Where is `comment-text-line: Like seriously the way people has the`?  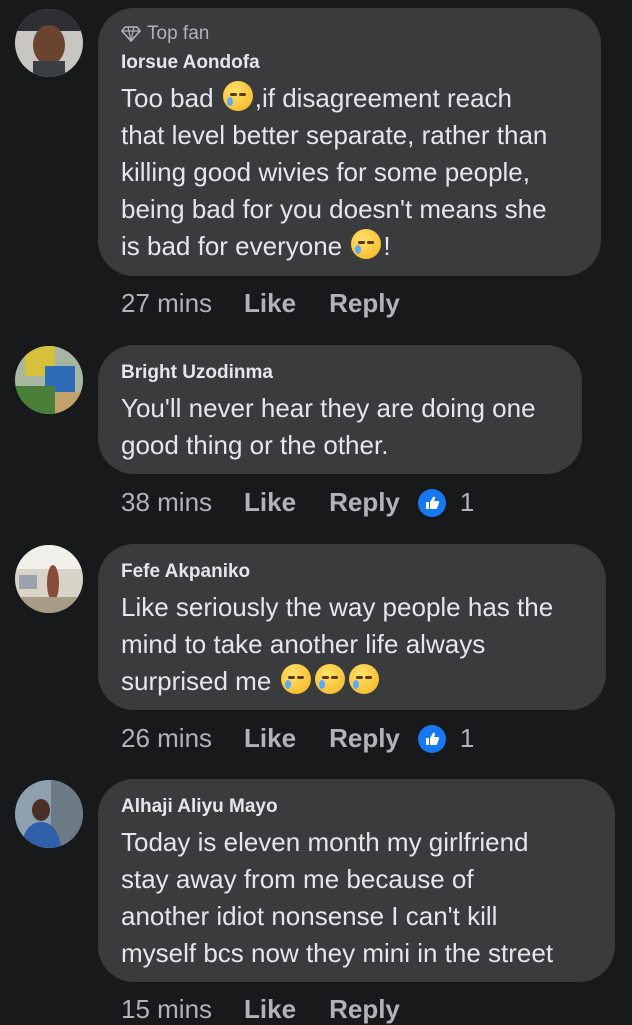
comment-text-line: Like seriously the way people has the is located at coordinates (337, 607).